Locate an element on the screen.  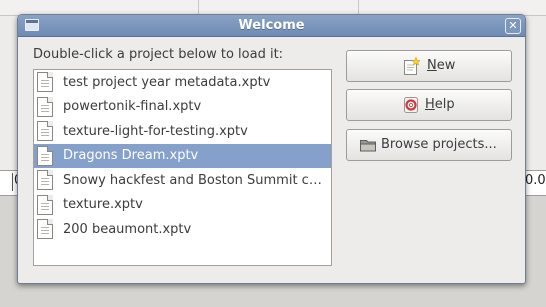
list-item-selected: Dragons Dream.xptv is located at coordinates (182, 155).